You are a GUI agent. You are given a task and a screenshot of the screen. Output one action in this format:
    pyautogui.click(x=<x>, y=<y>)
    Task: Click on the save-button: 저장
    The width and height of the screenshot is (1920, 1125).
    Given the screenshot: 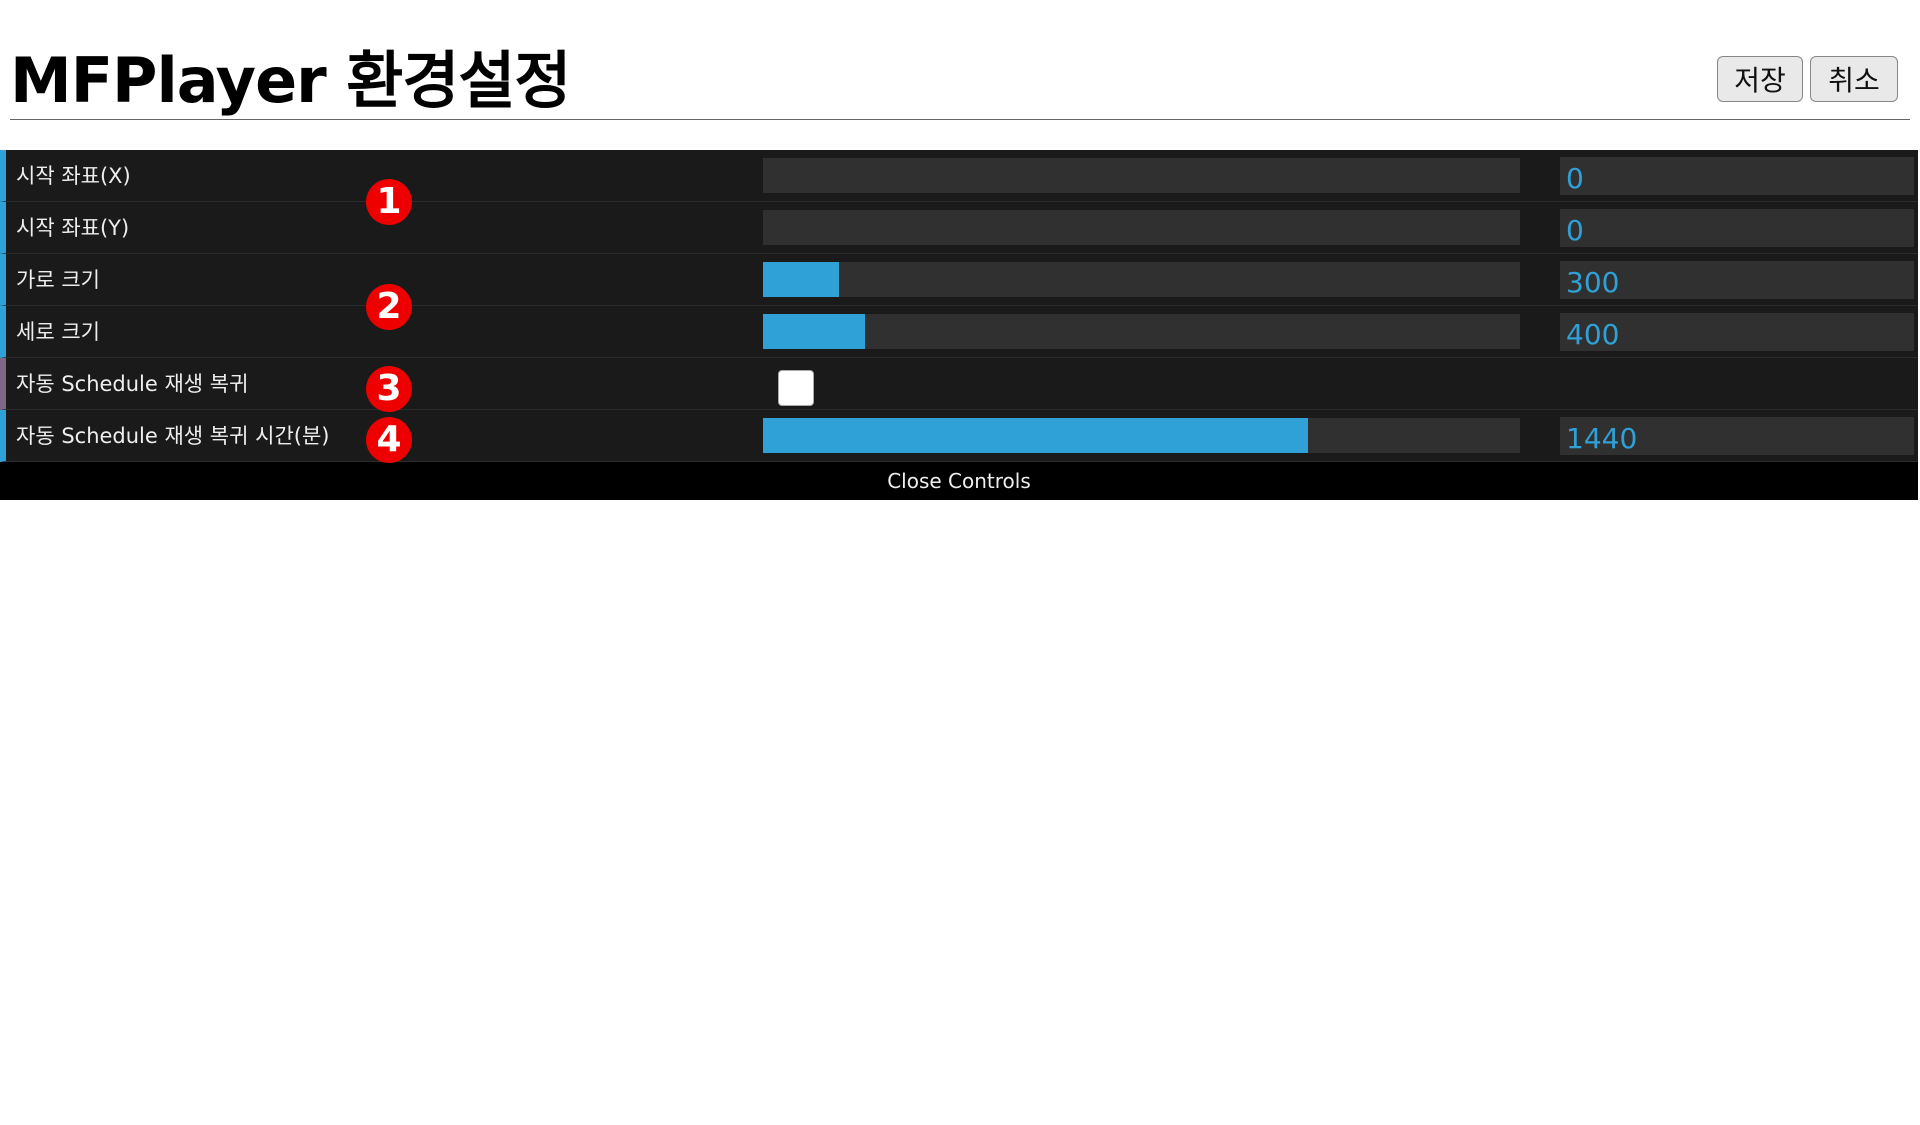 What is the action you would take?
    pyautogui.click(x=1760, y=79)
    